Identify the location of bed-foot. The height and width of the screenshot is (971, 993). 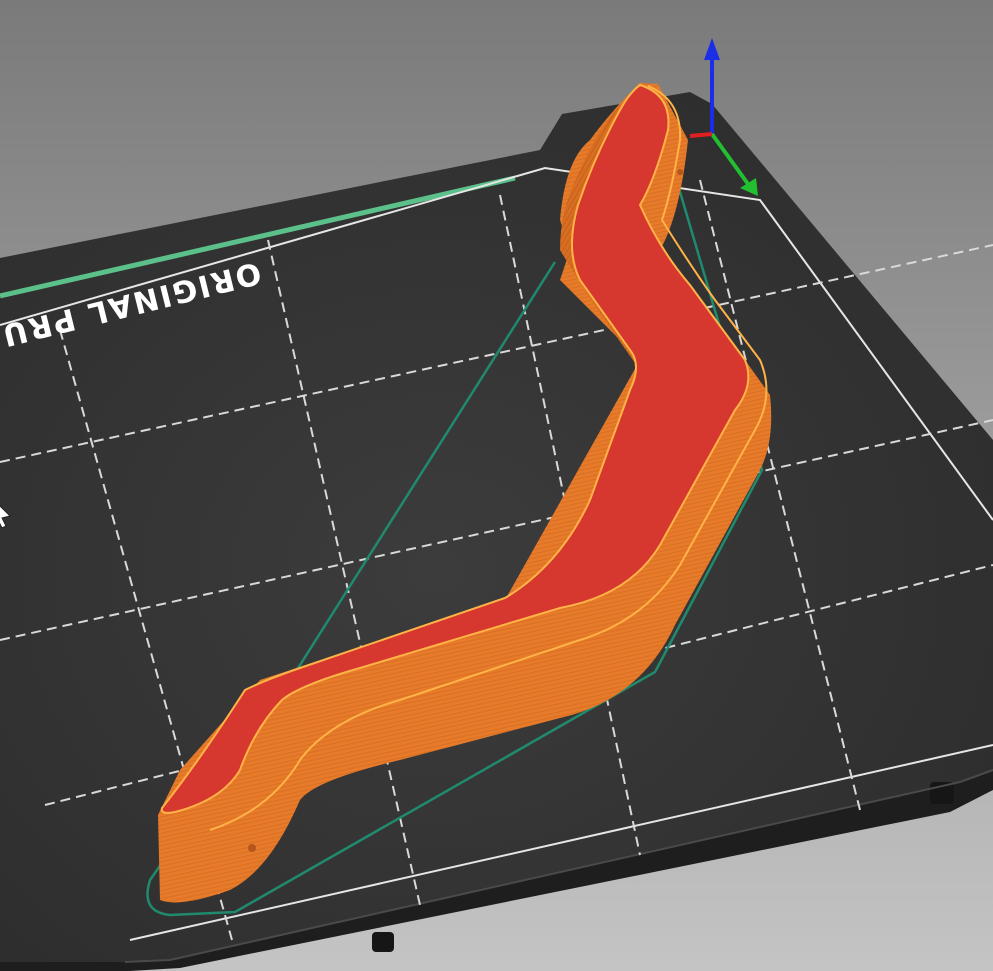
(383, 942).